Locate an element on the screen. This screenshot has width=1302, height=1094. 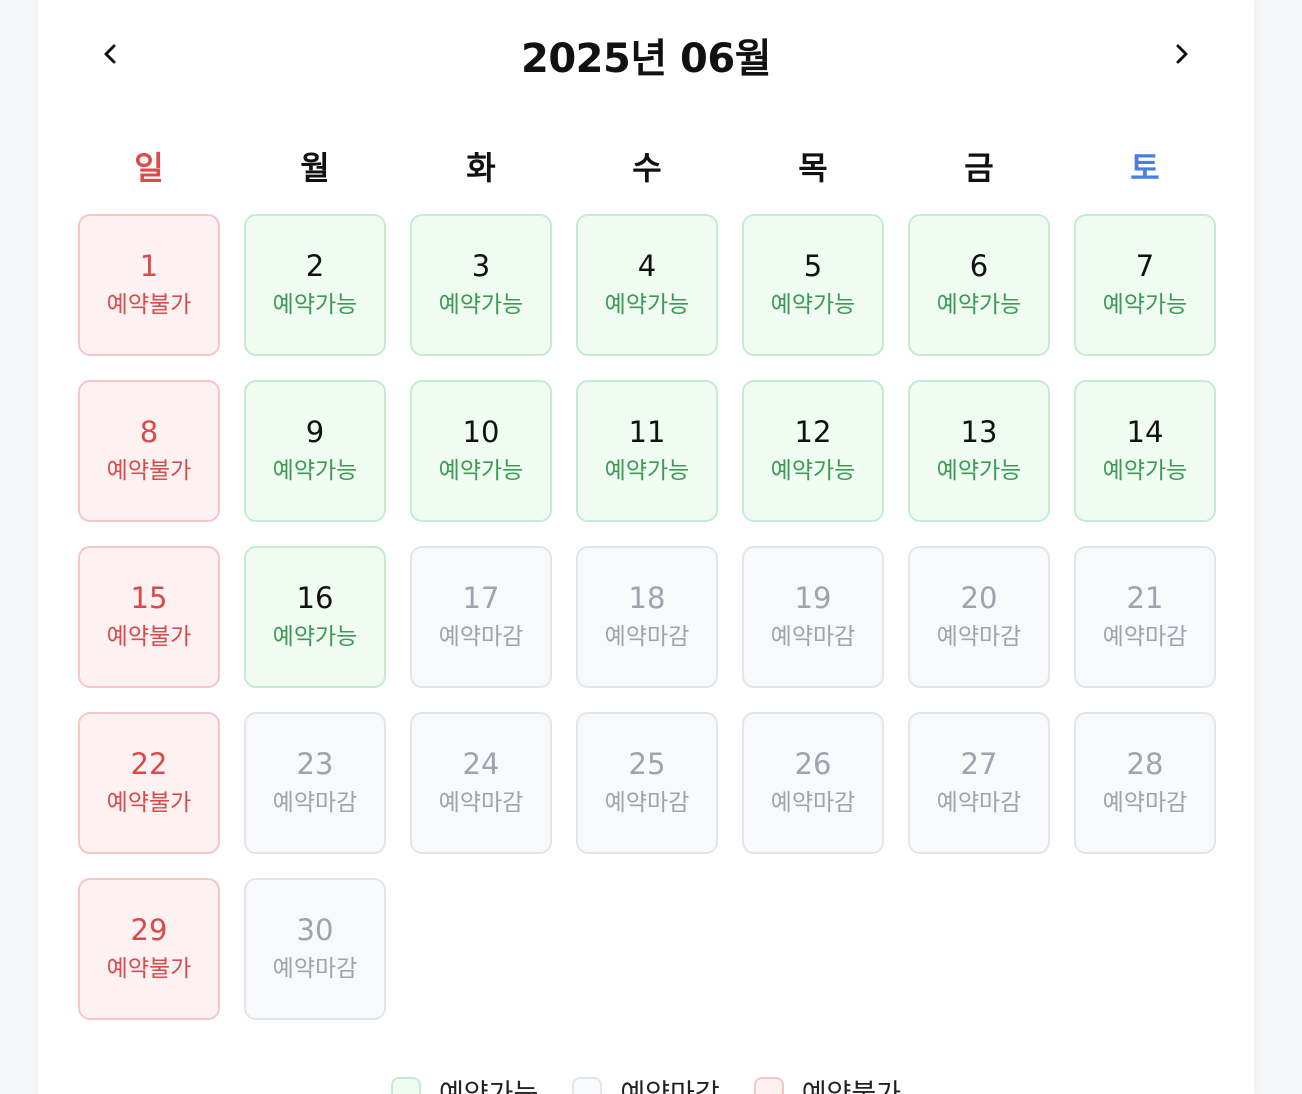
legend-label: 예약불가 is located at coordinates (851, 1083).